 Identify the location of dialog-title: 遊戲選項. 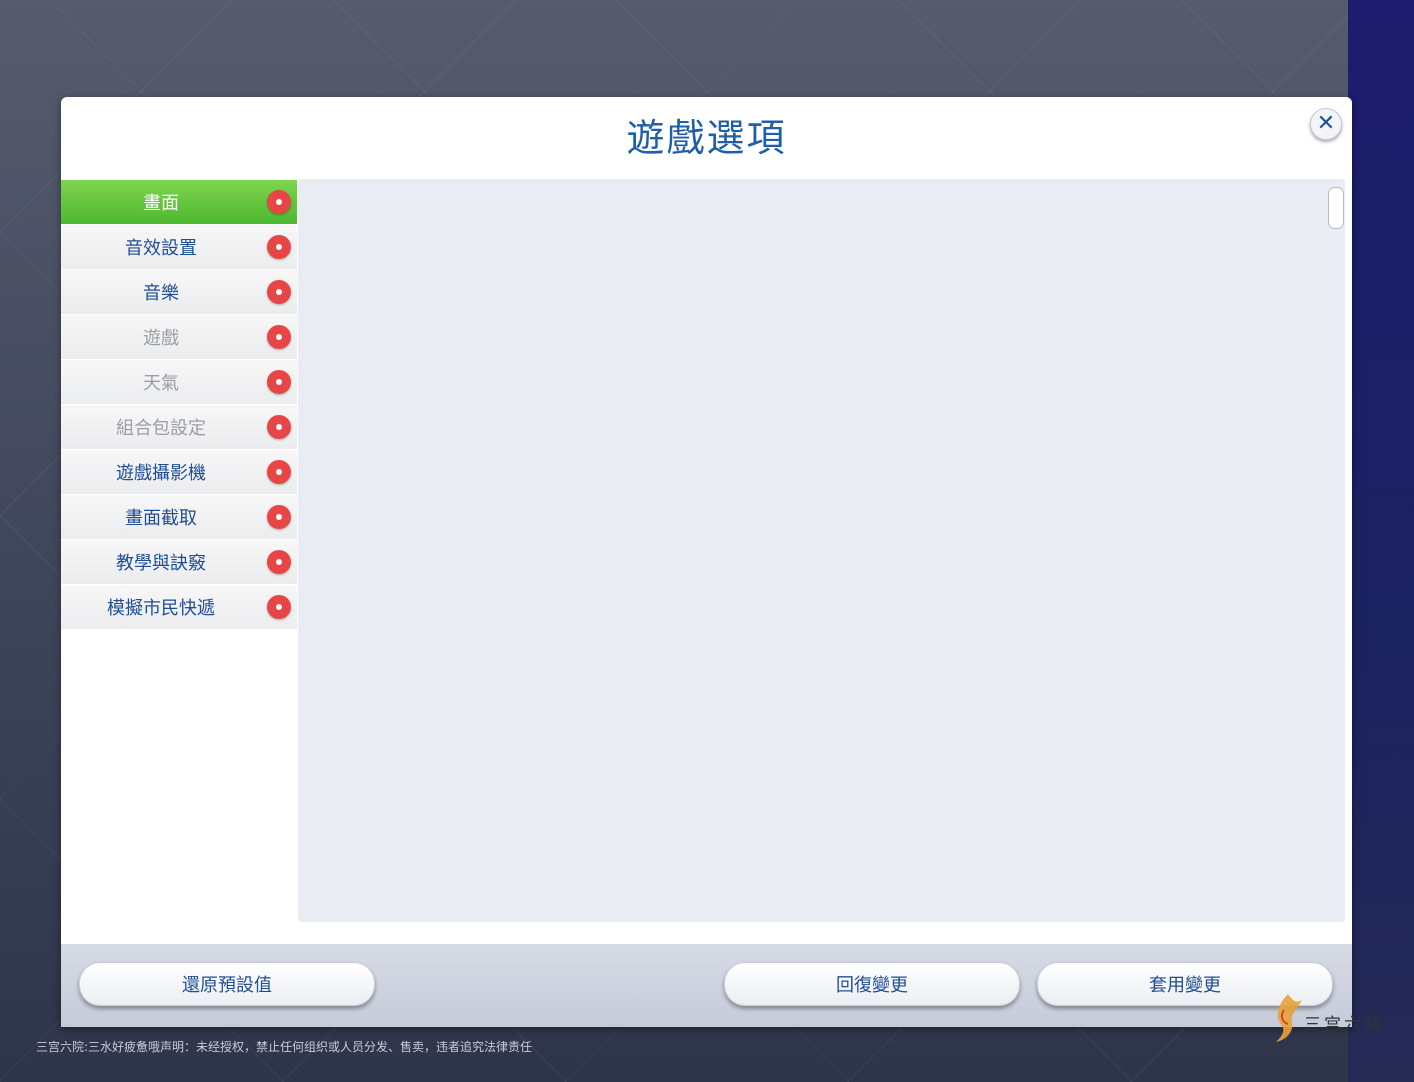
(706, 138).